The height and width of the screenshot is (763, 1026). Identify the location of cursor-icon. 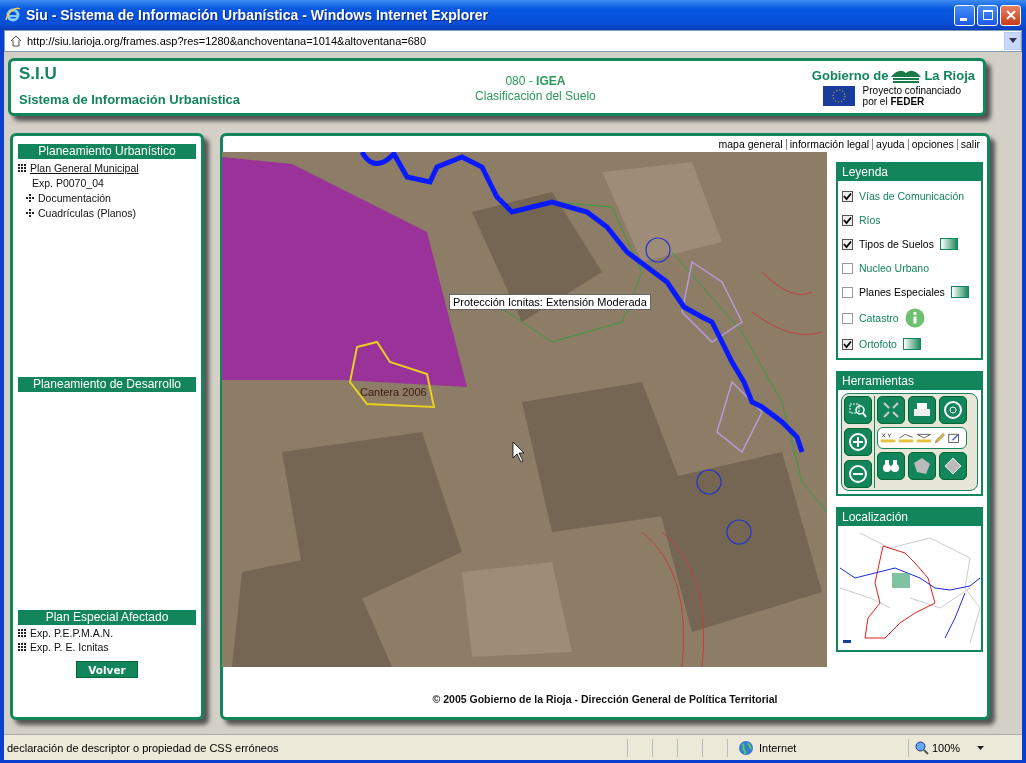
(518, 452).